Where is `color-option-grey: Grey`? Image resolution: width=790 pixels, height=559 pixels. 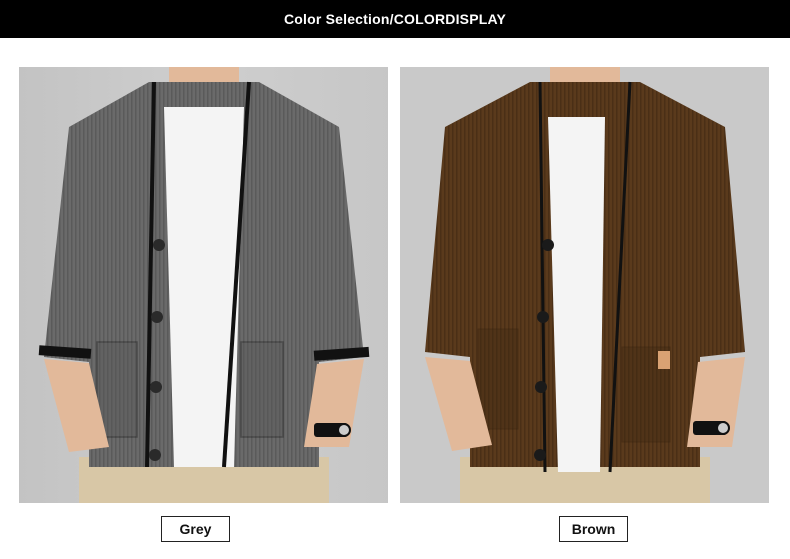
color-option-grey: Grey is located at coordinates (195, 529).